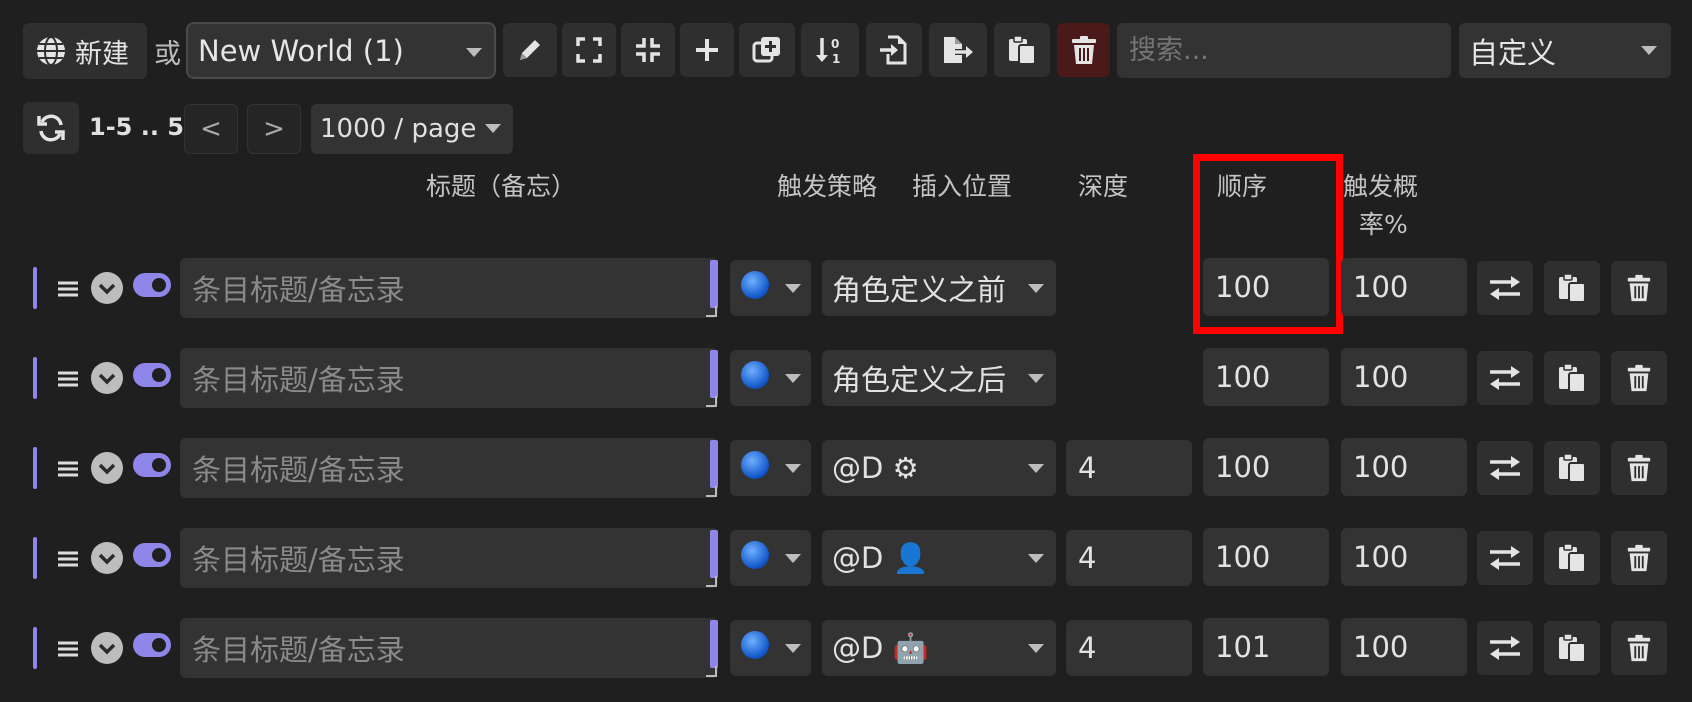  Describe the element at coordinates (589, 50) in the screenshot. I see `expand-all-button` at that location.